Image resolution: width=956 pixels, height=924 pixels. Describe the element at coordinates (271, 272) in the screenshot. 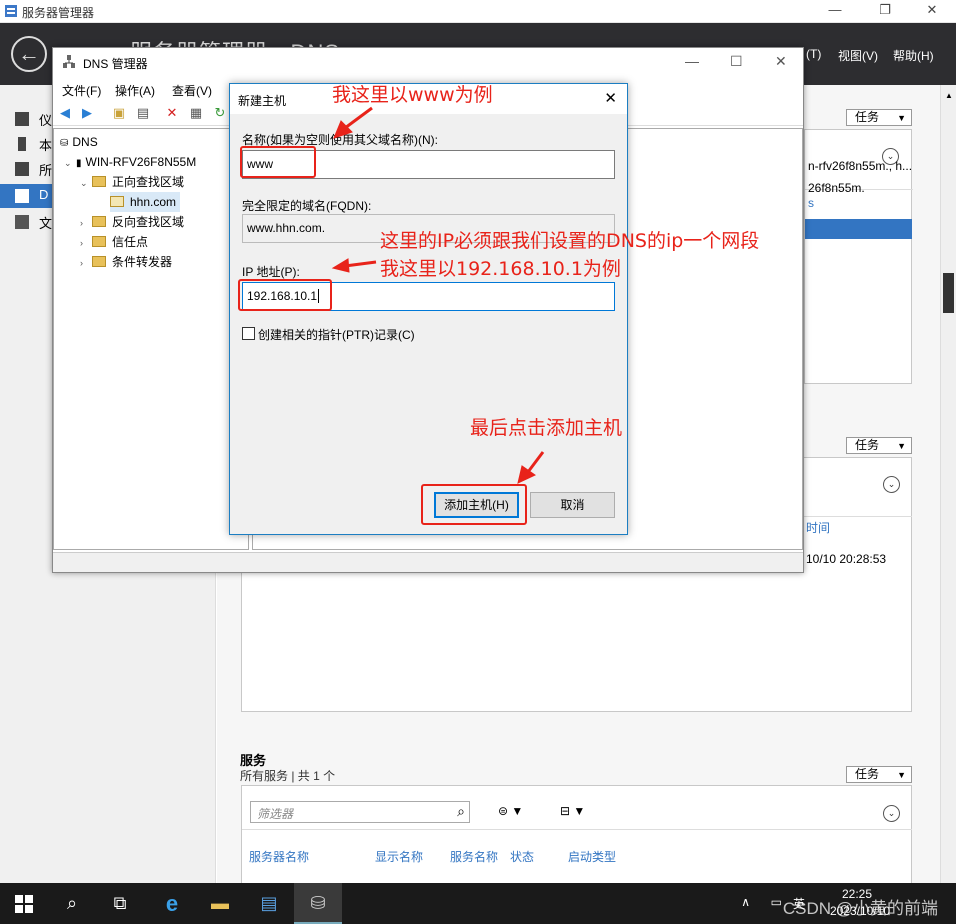

I see `ip-label: IP 地址(P):` at that location.